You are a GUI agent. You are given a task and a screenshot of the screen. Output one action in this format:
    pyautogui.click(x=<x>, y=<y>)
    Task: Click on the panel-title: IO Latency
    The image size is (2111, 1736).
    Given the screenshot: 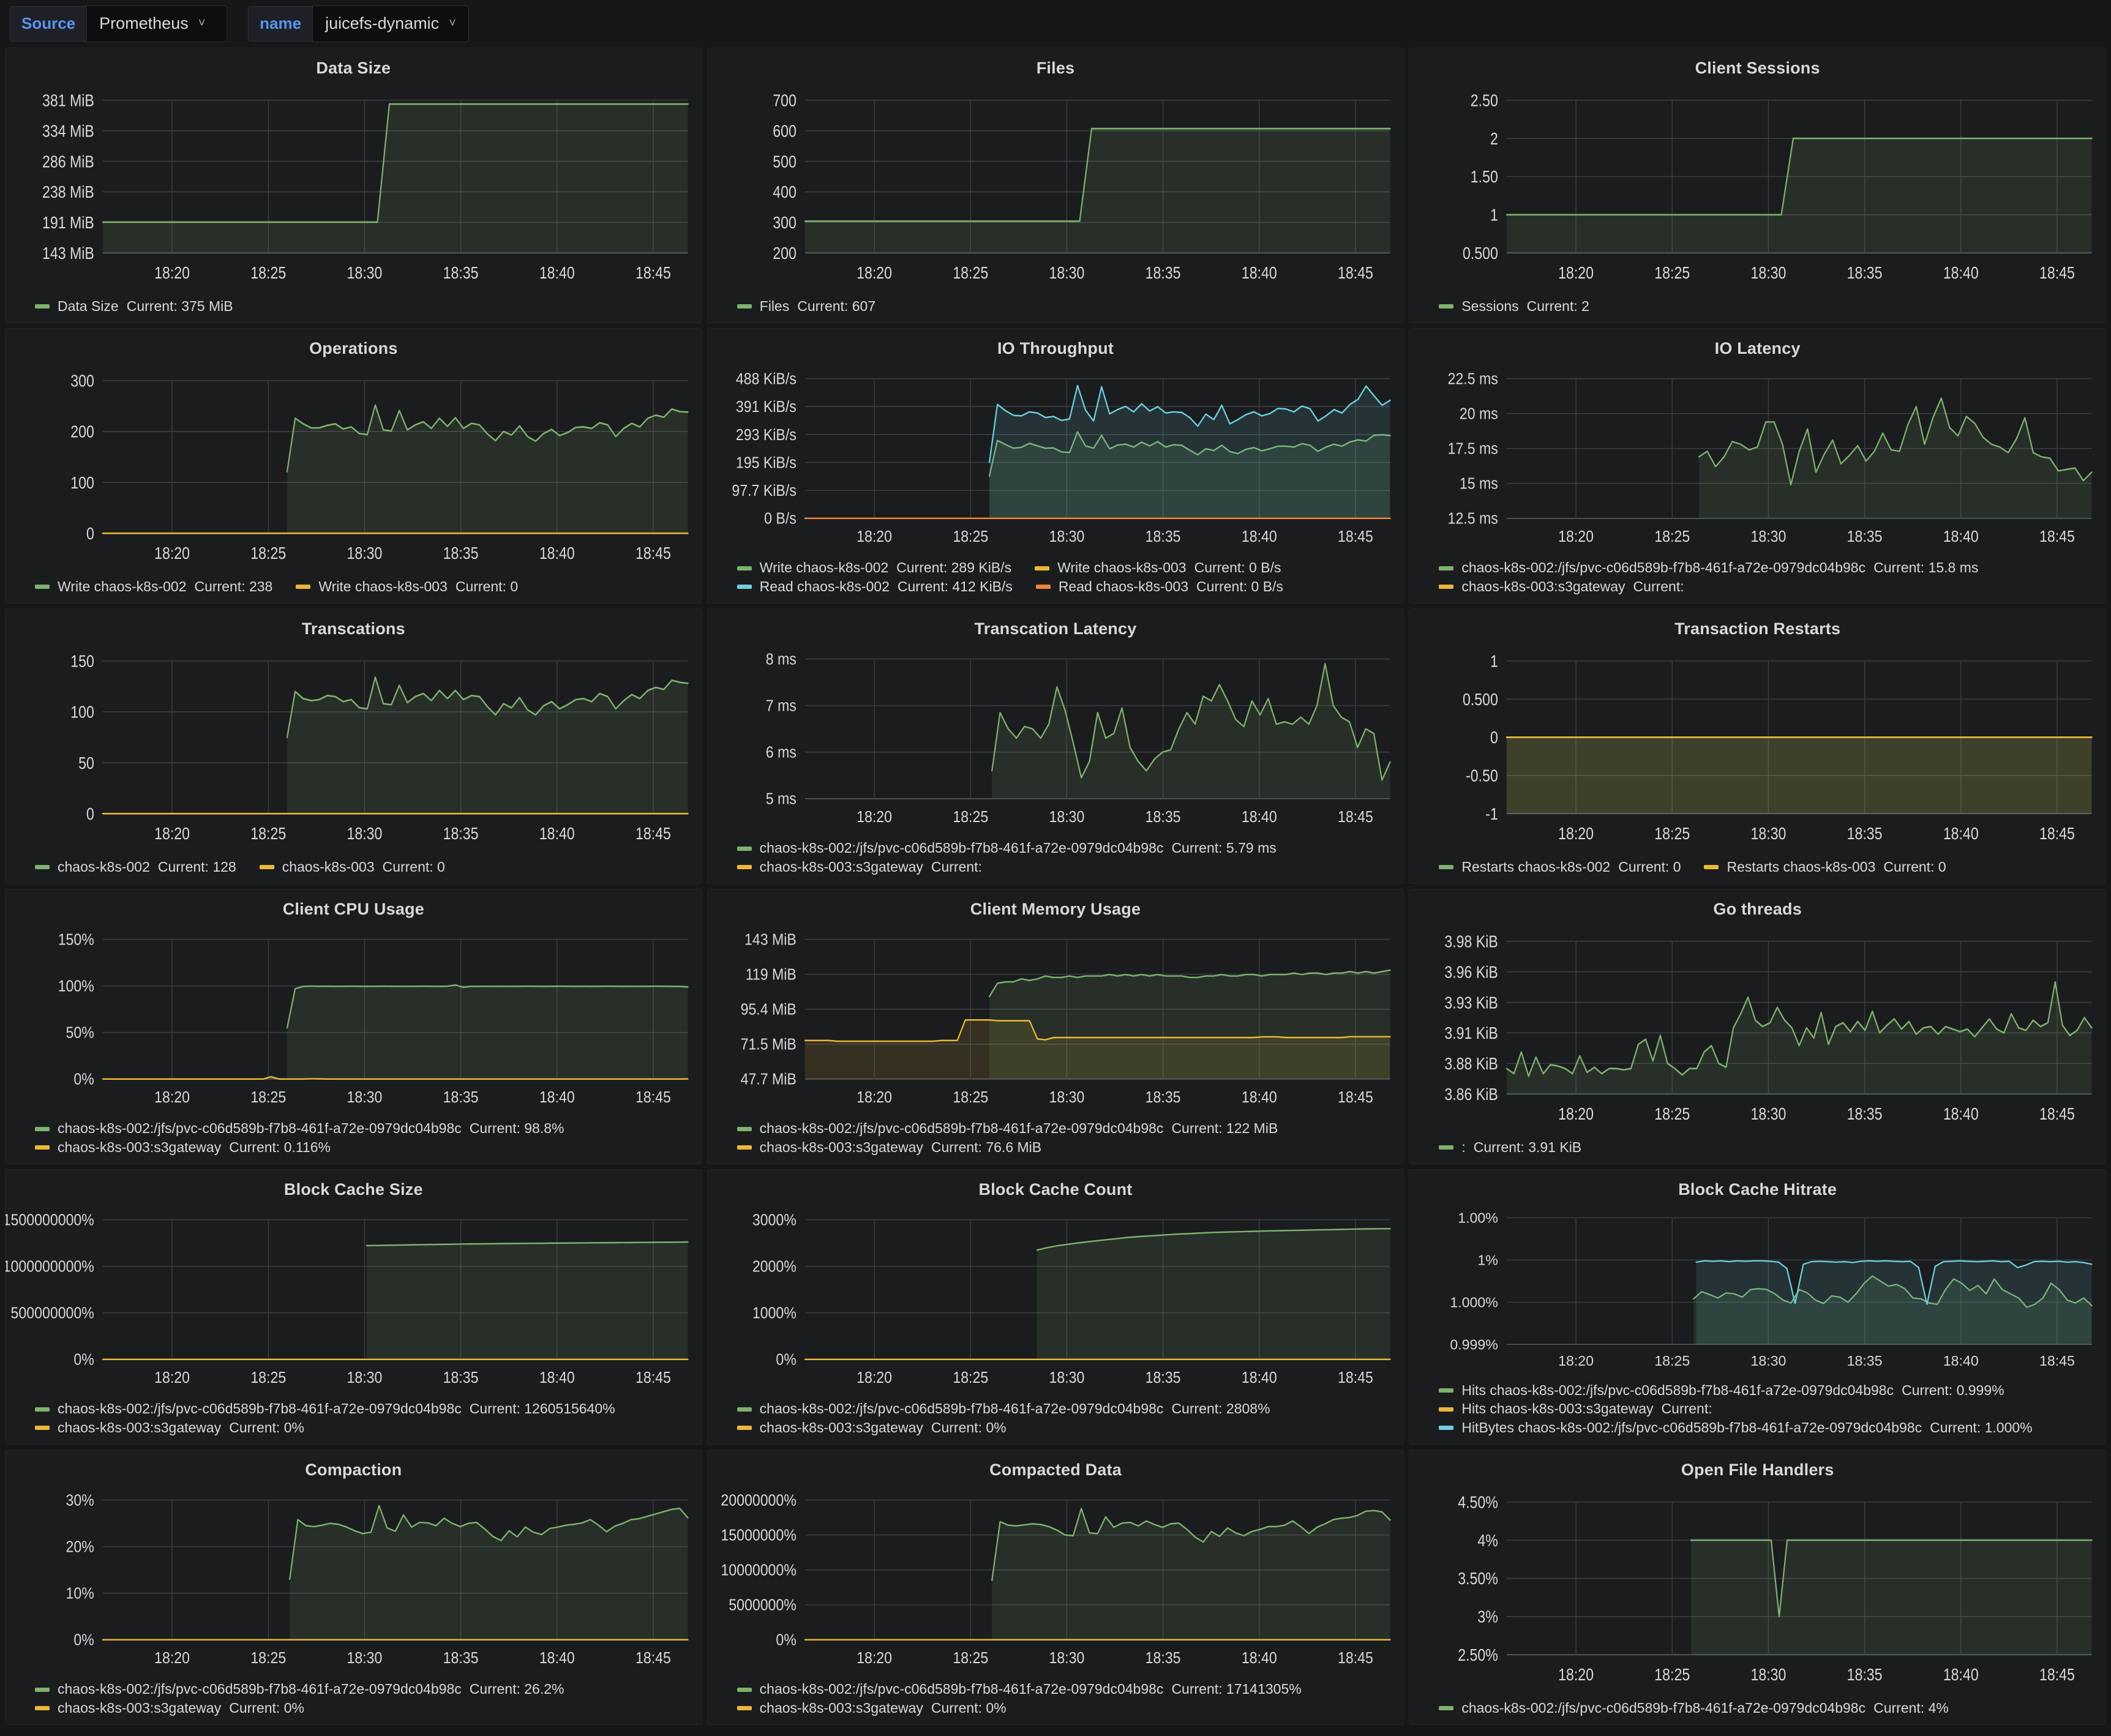 What is the action you would take?
    pyautogui.click(x=1757, y=348)
    